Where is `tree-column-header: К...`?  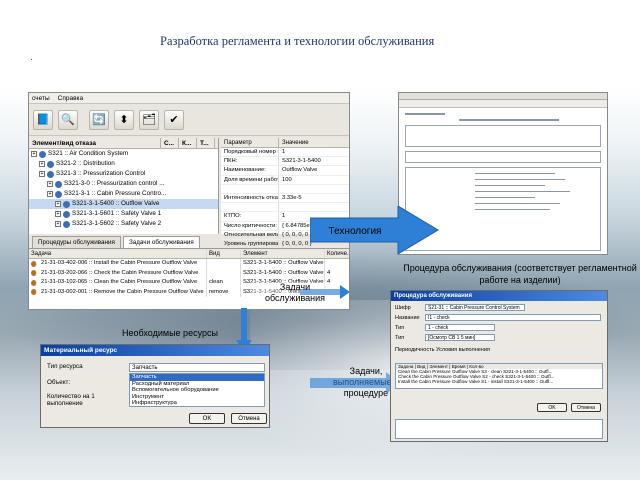 tree-column-header: К... is located at coordinates (188, 143).